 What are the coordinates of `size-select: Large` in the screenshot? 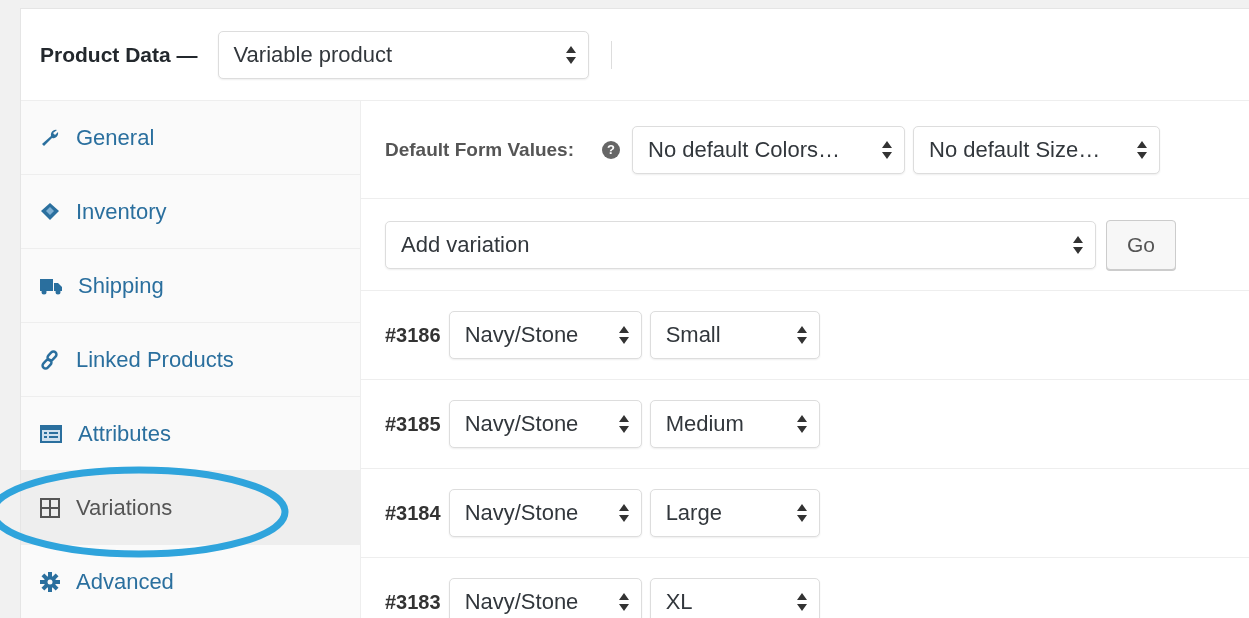 It's located at (734, 513).